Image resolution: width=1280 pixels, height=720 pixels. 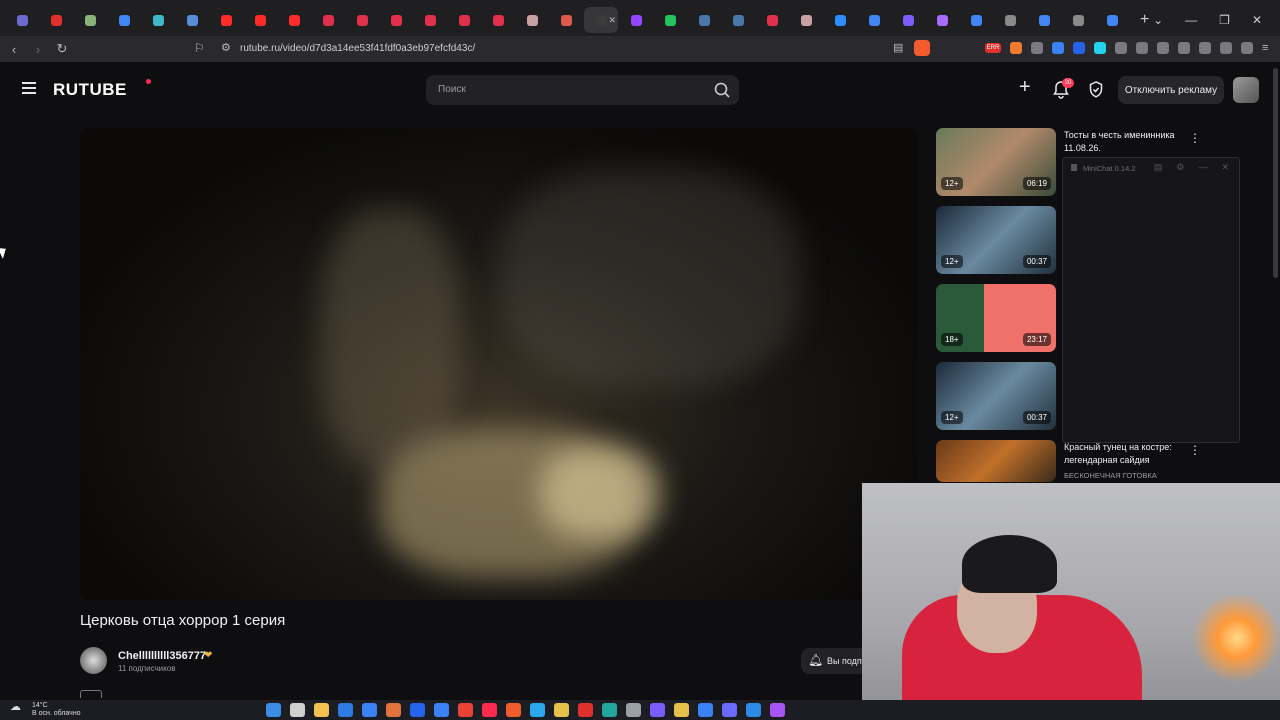 I want to click on rec-channel: БЕСКОНЕЧНАЯ ГОТОВКА, so click(x=1110, y=475).